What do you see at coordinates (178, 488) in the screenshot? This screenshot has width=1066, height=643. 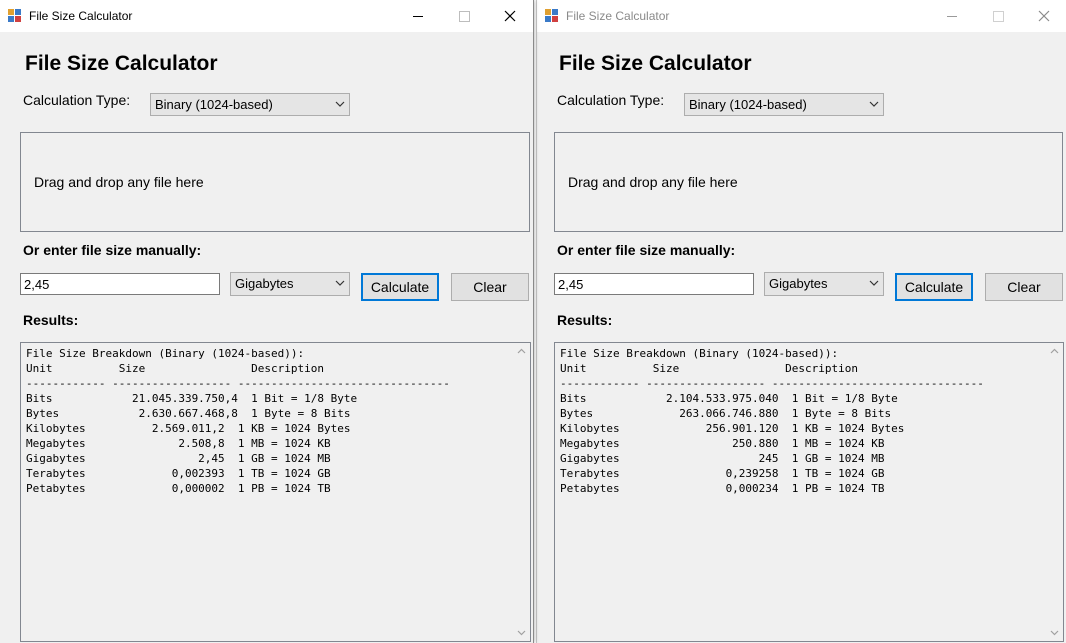 I see `results-line: Petabytes 0,000002 1 PB = 1024 TB` at bounding box center [178, 488].